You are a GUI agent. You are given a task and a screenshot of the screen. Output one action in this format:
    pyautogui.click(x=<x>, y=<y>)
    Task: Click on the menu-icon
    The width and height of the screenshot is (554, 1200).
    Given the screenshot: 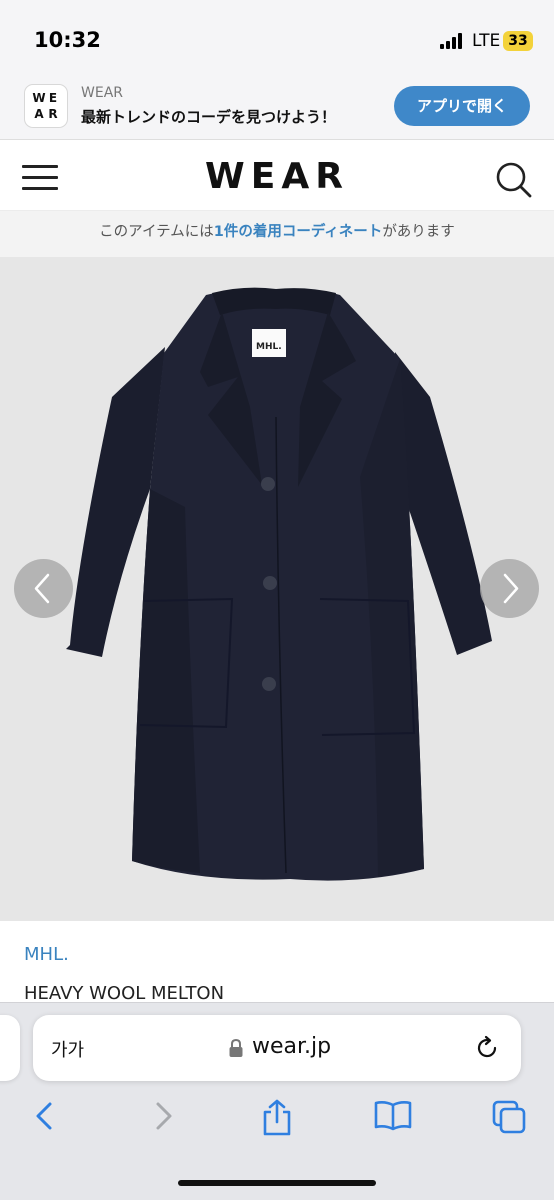 What is the action you would take?
    pyautogui.click(x=40, y=177)
    